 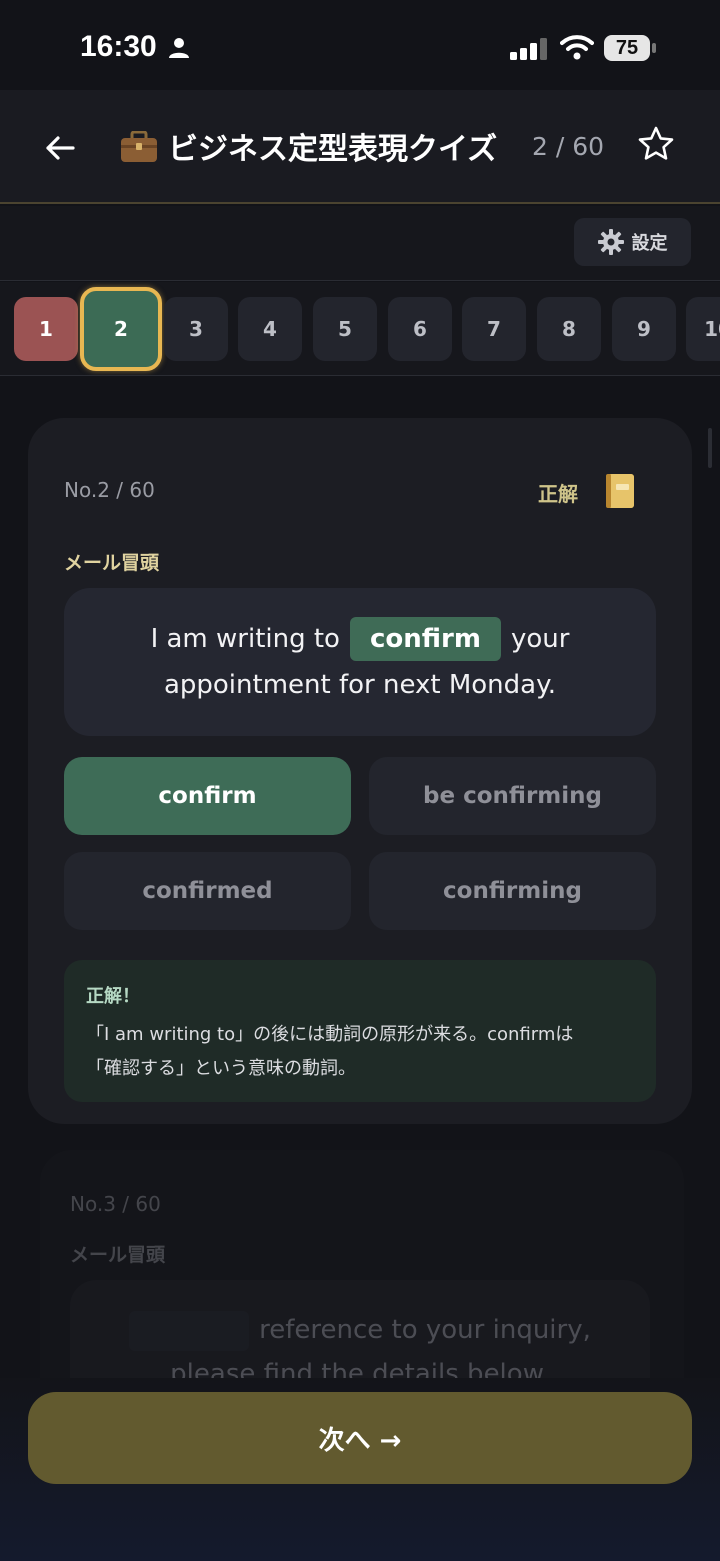 What do you see at coordinates (118, 46) in the screenshot?
I see `status-time: 16:30` at bounding box center [118, 46].